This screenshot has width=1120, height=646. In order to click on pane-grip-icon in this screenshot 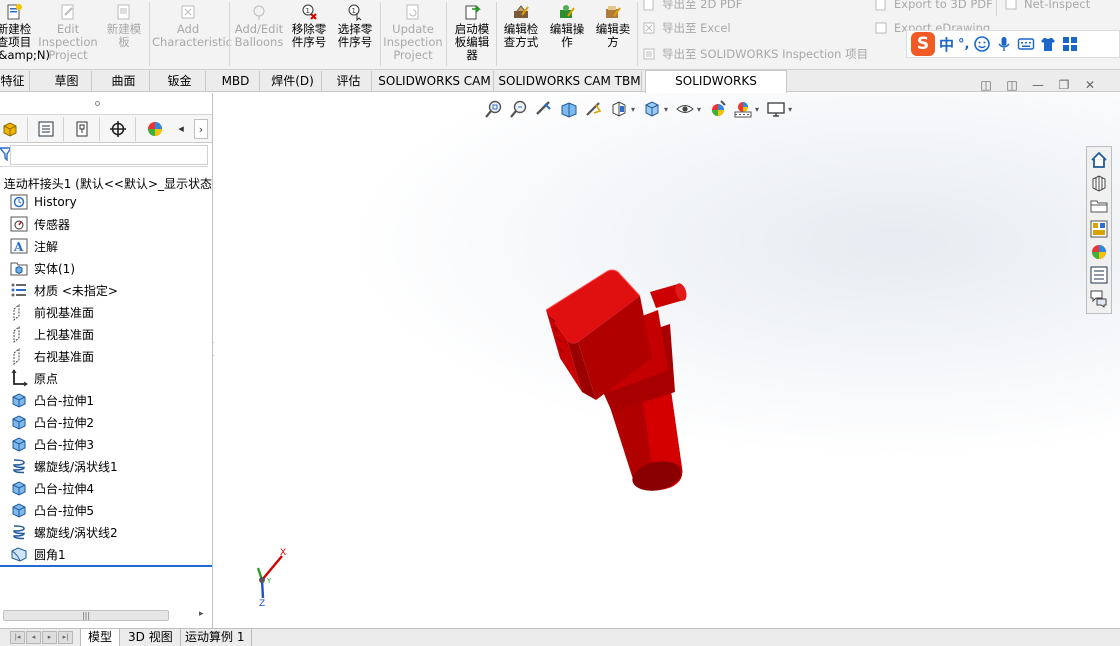, I will do `click(97, 103)`.